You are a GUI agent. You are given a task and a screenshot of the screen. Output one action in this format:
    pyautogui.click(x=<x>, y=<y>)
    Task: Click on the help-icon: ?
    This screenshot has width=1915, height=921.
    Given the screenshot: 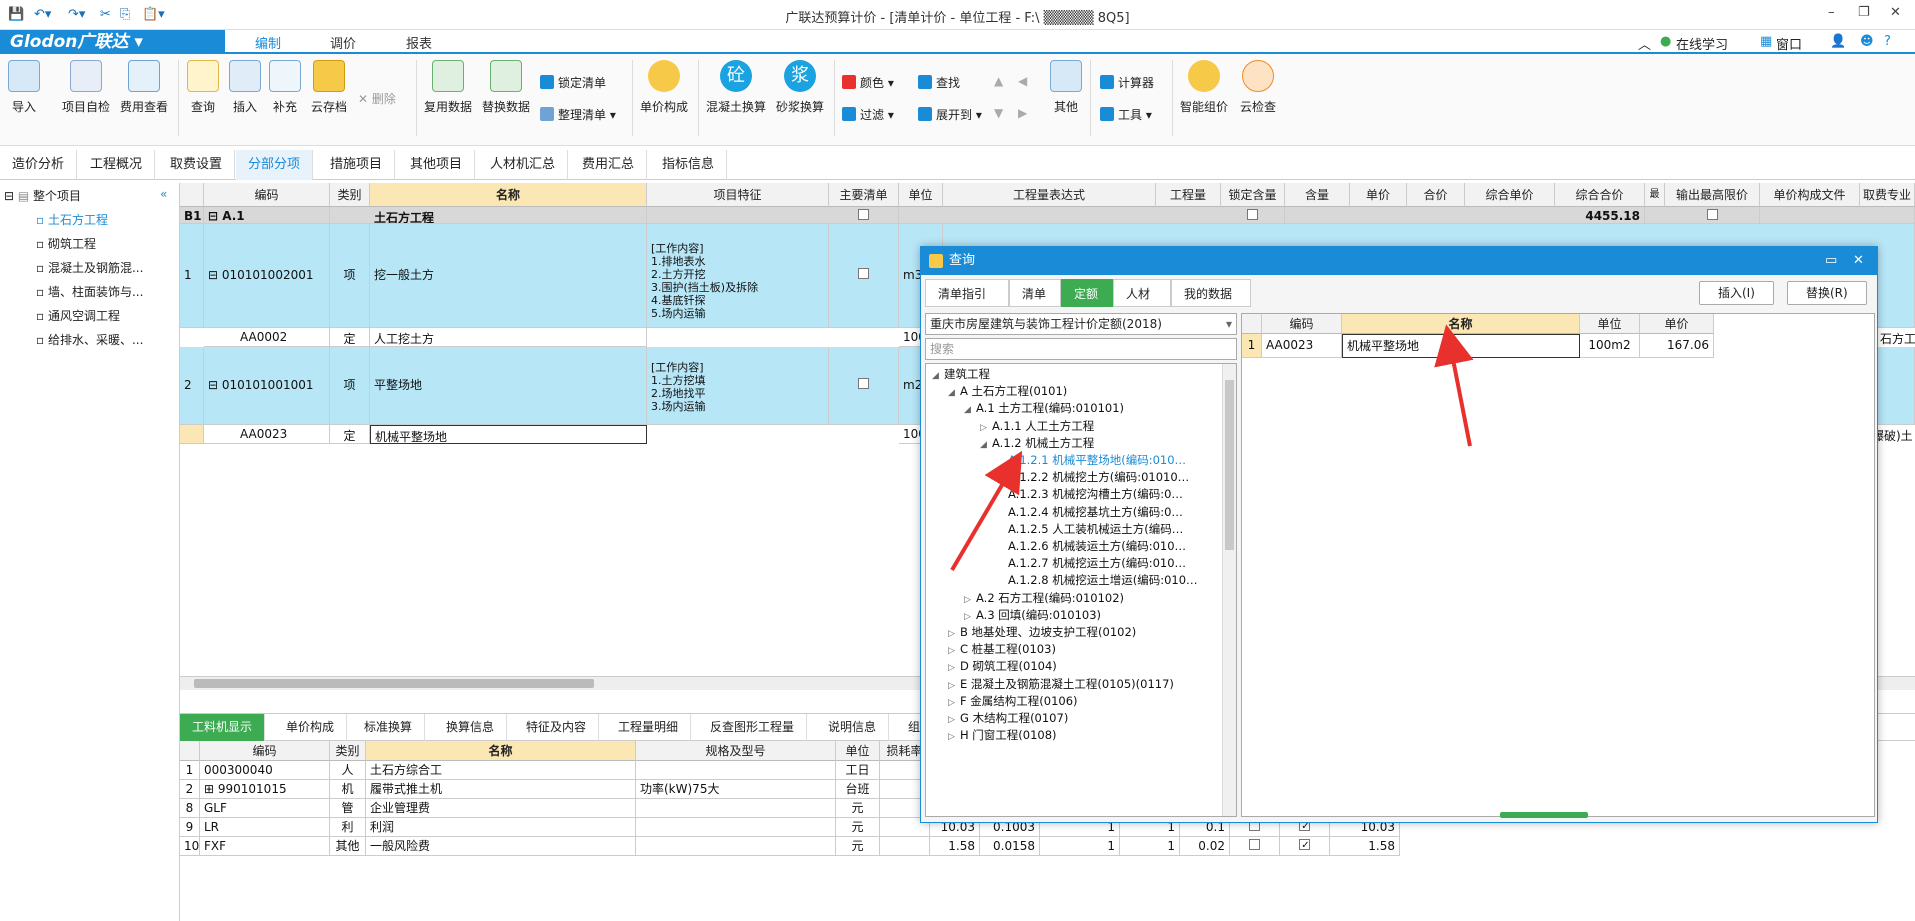 What is the action you would take?
    pyautogui.click(x=1887, y=41)
    